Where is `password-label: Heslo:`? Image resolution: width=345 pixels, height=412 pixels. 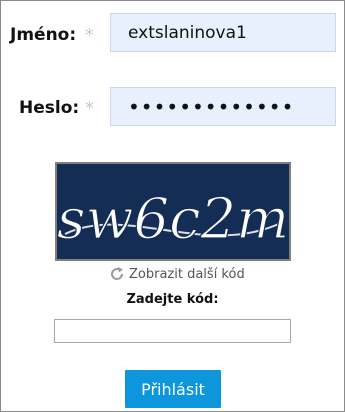
password-label: Heslo: is located at coordinates (49, 108).